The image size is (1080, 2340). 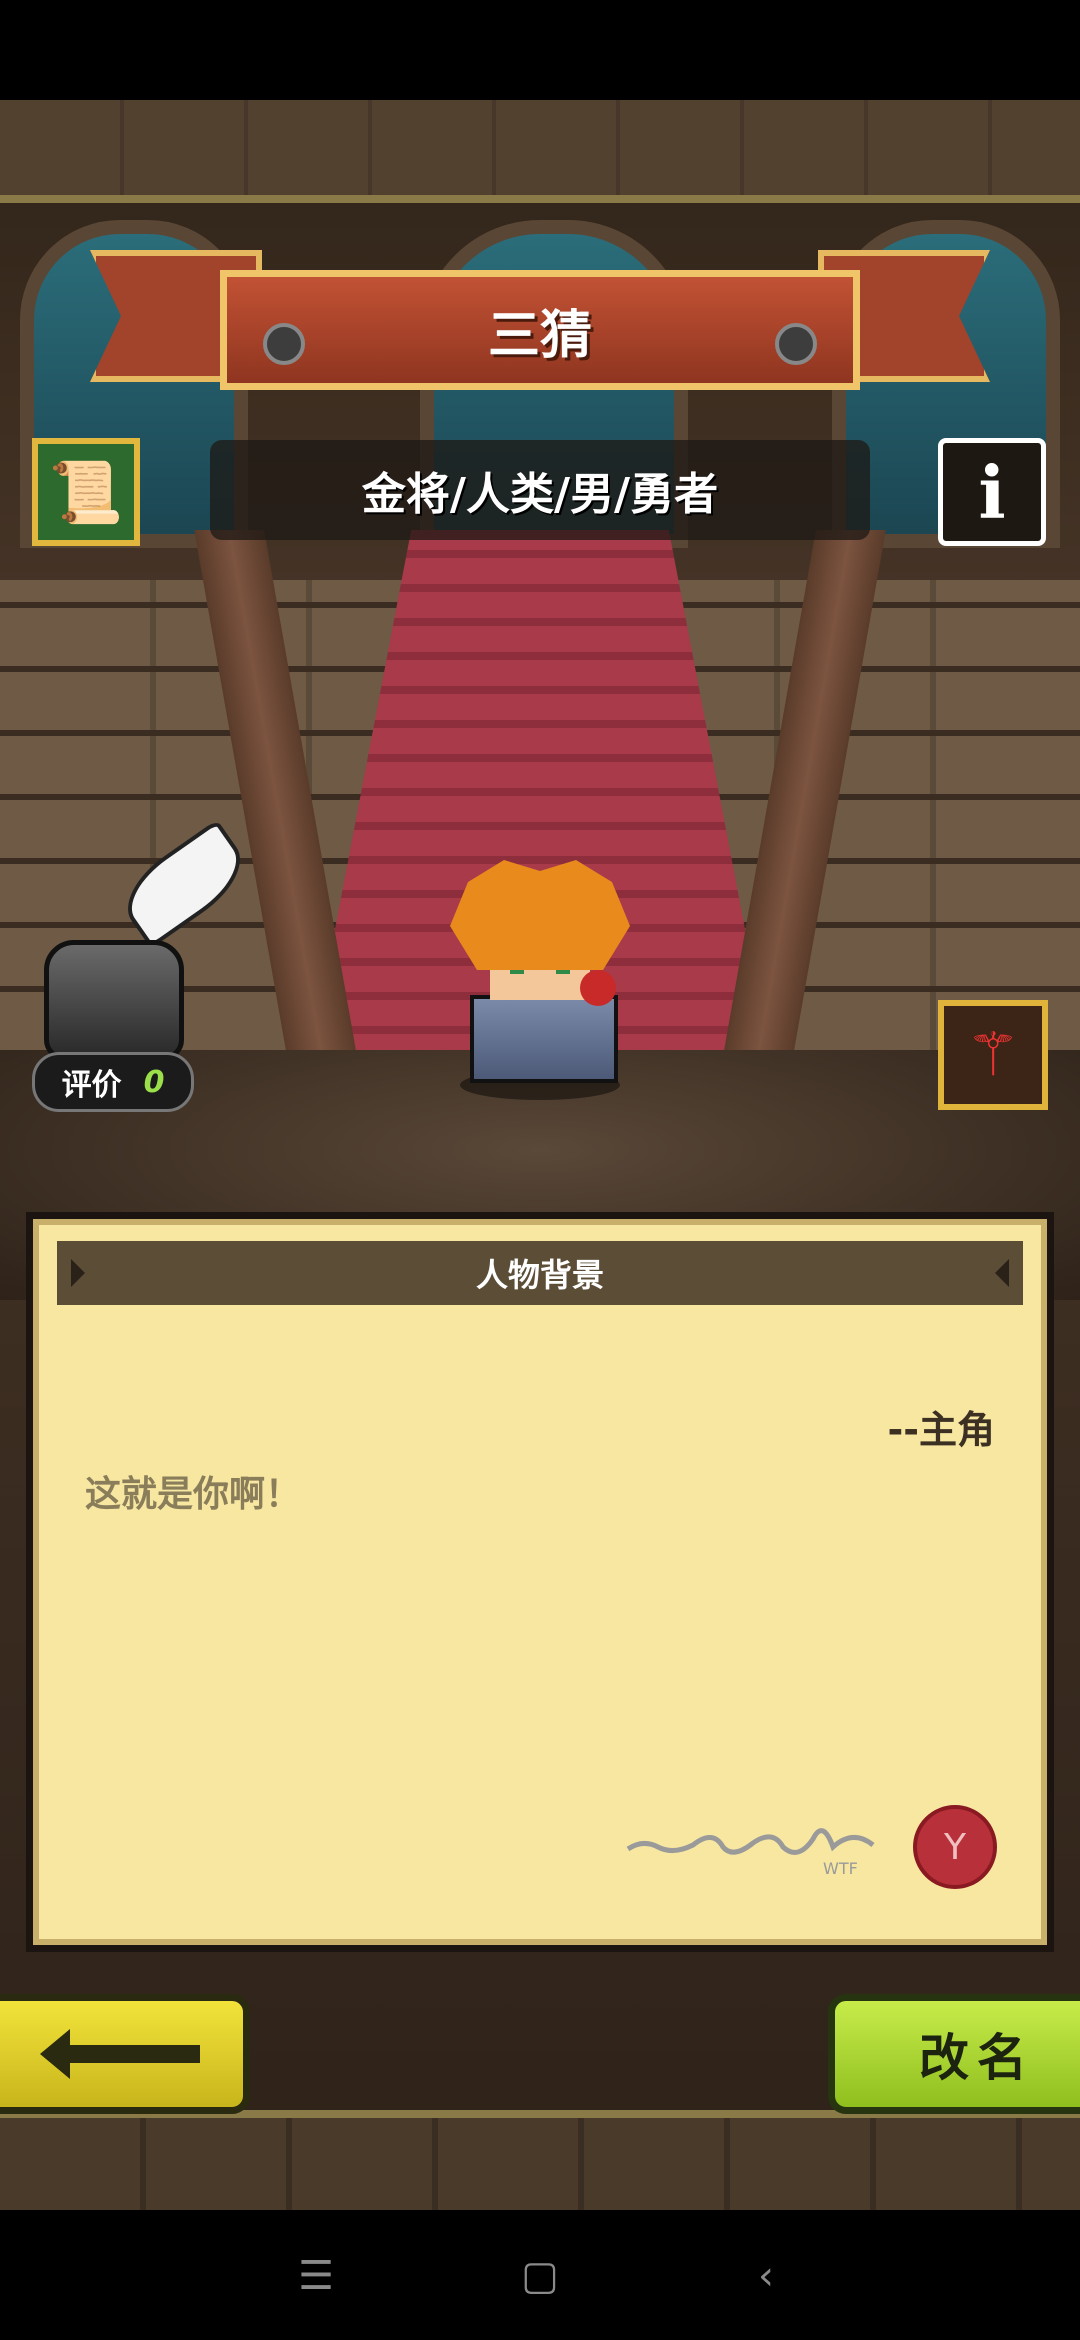 I want to click on back-chevron-icon: ‹, so click(x=766, y=2276).